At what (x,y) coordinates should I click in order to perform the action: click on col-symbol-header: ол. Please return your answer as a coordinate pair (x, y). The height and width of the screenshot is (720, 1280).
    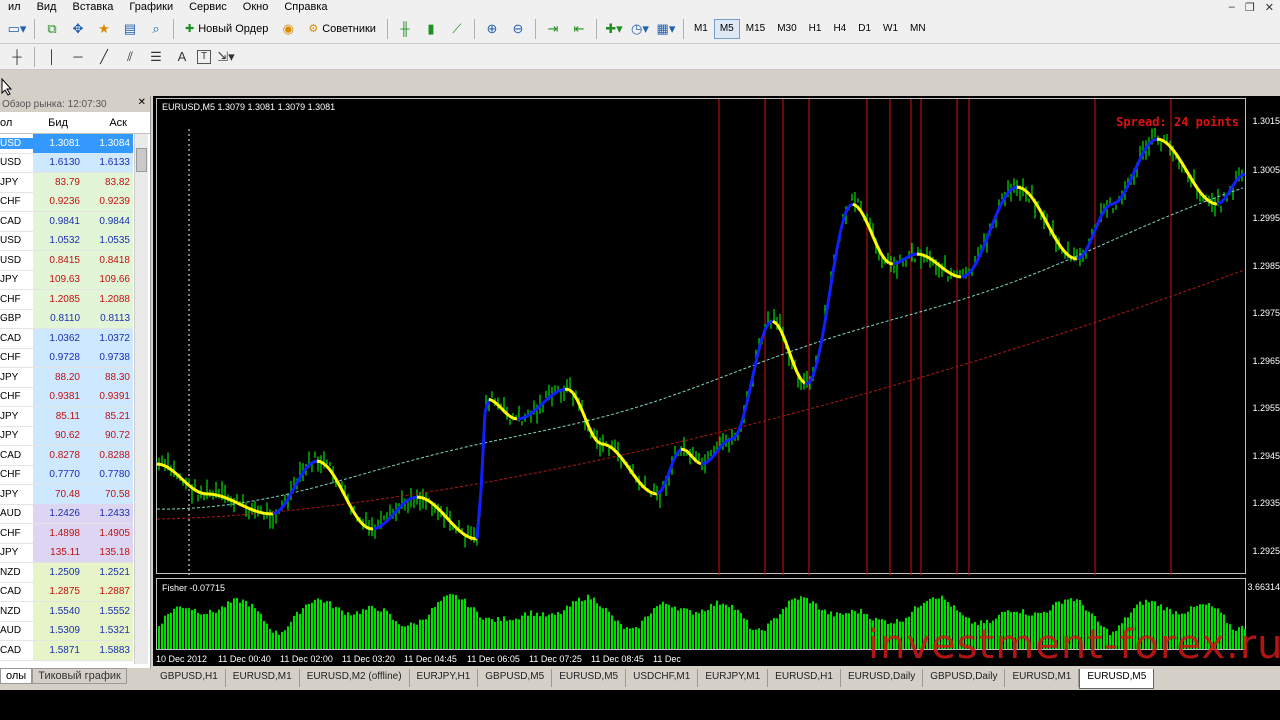
    Looking at the image, I should click on (16, 123).